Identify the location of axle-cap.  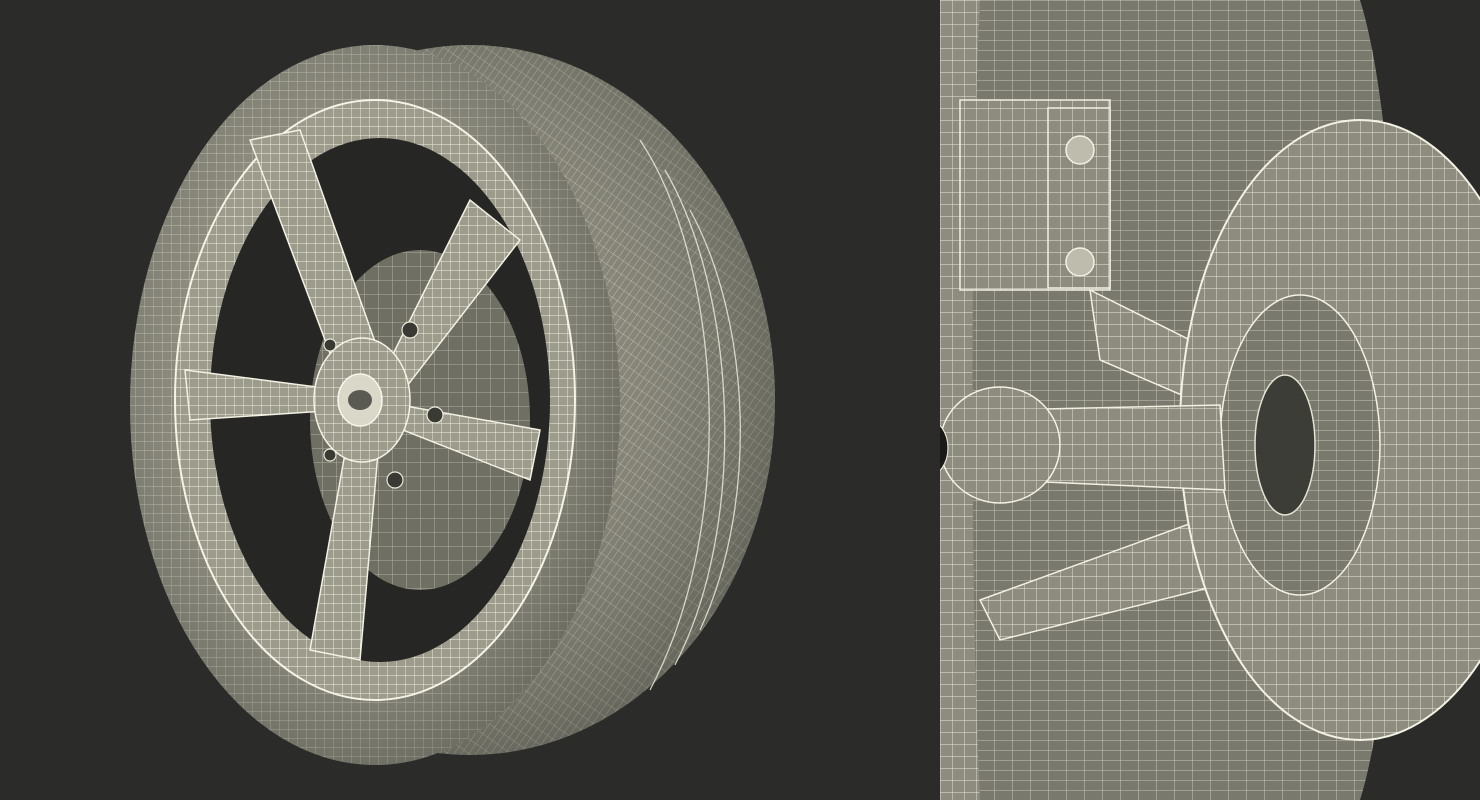
(1000, 445).